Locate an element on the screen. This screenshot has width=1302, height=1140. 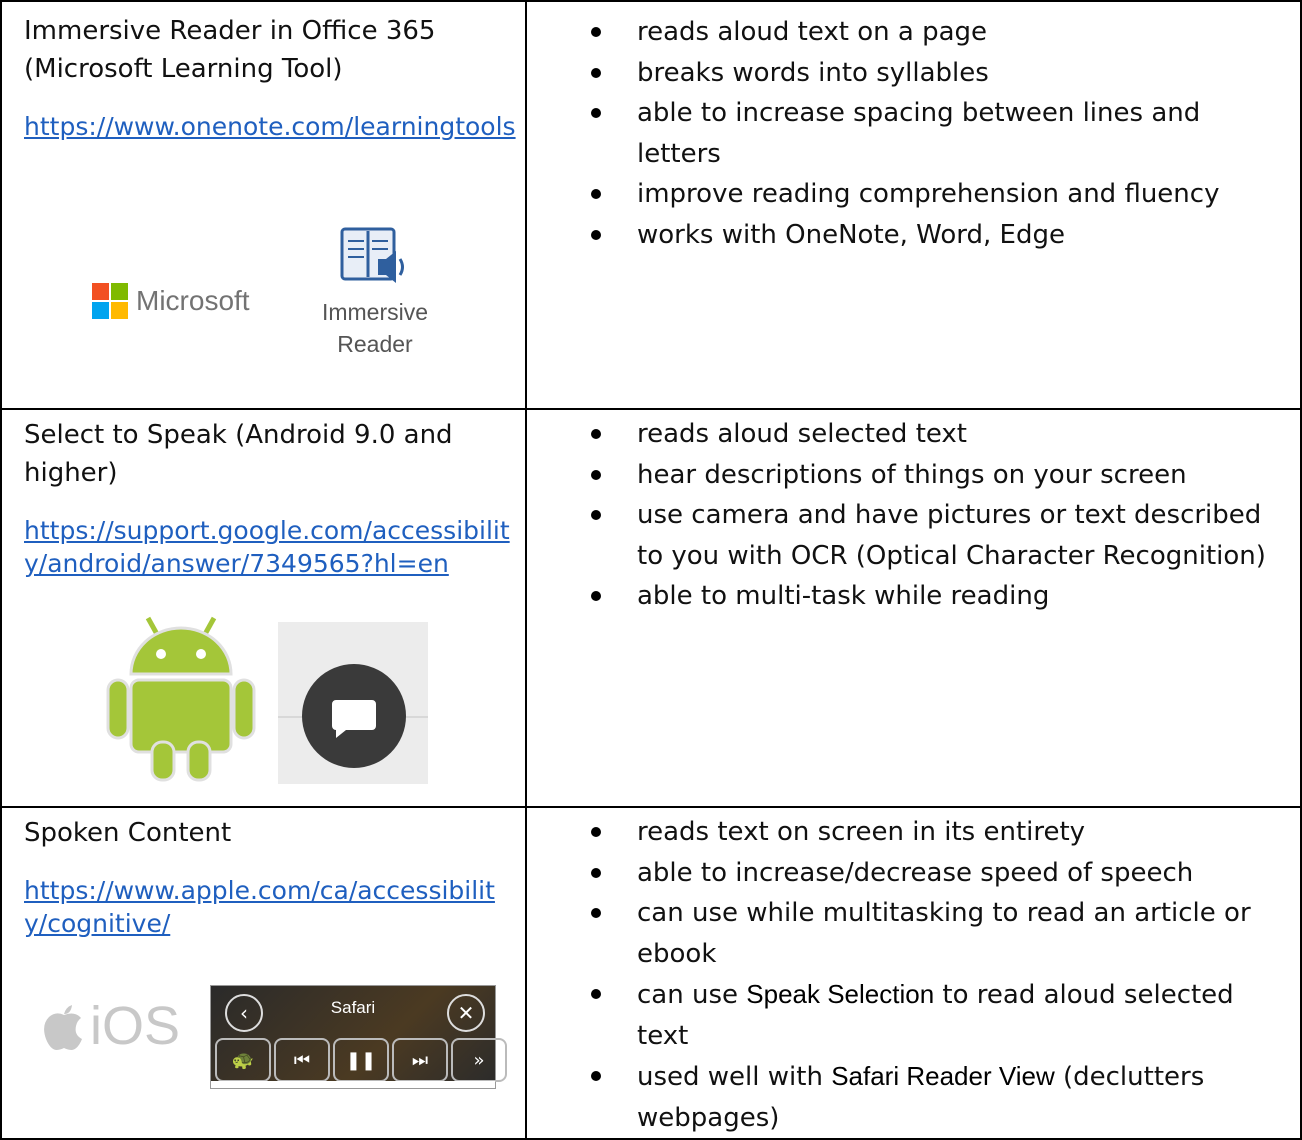
close-icon: ✕ is located at coordinates (466, 1013).